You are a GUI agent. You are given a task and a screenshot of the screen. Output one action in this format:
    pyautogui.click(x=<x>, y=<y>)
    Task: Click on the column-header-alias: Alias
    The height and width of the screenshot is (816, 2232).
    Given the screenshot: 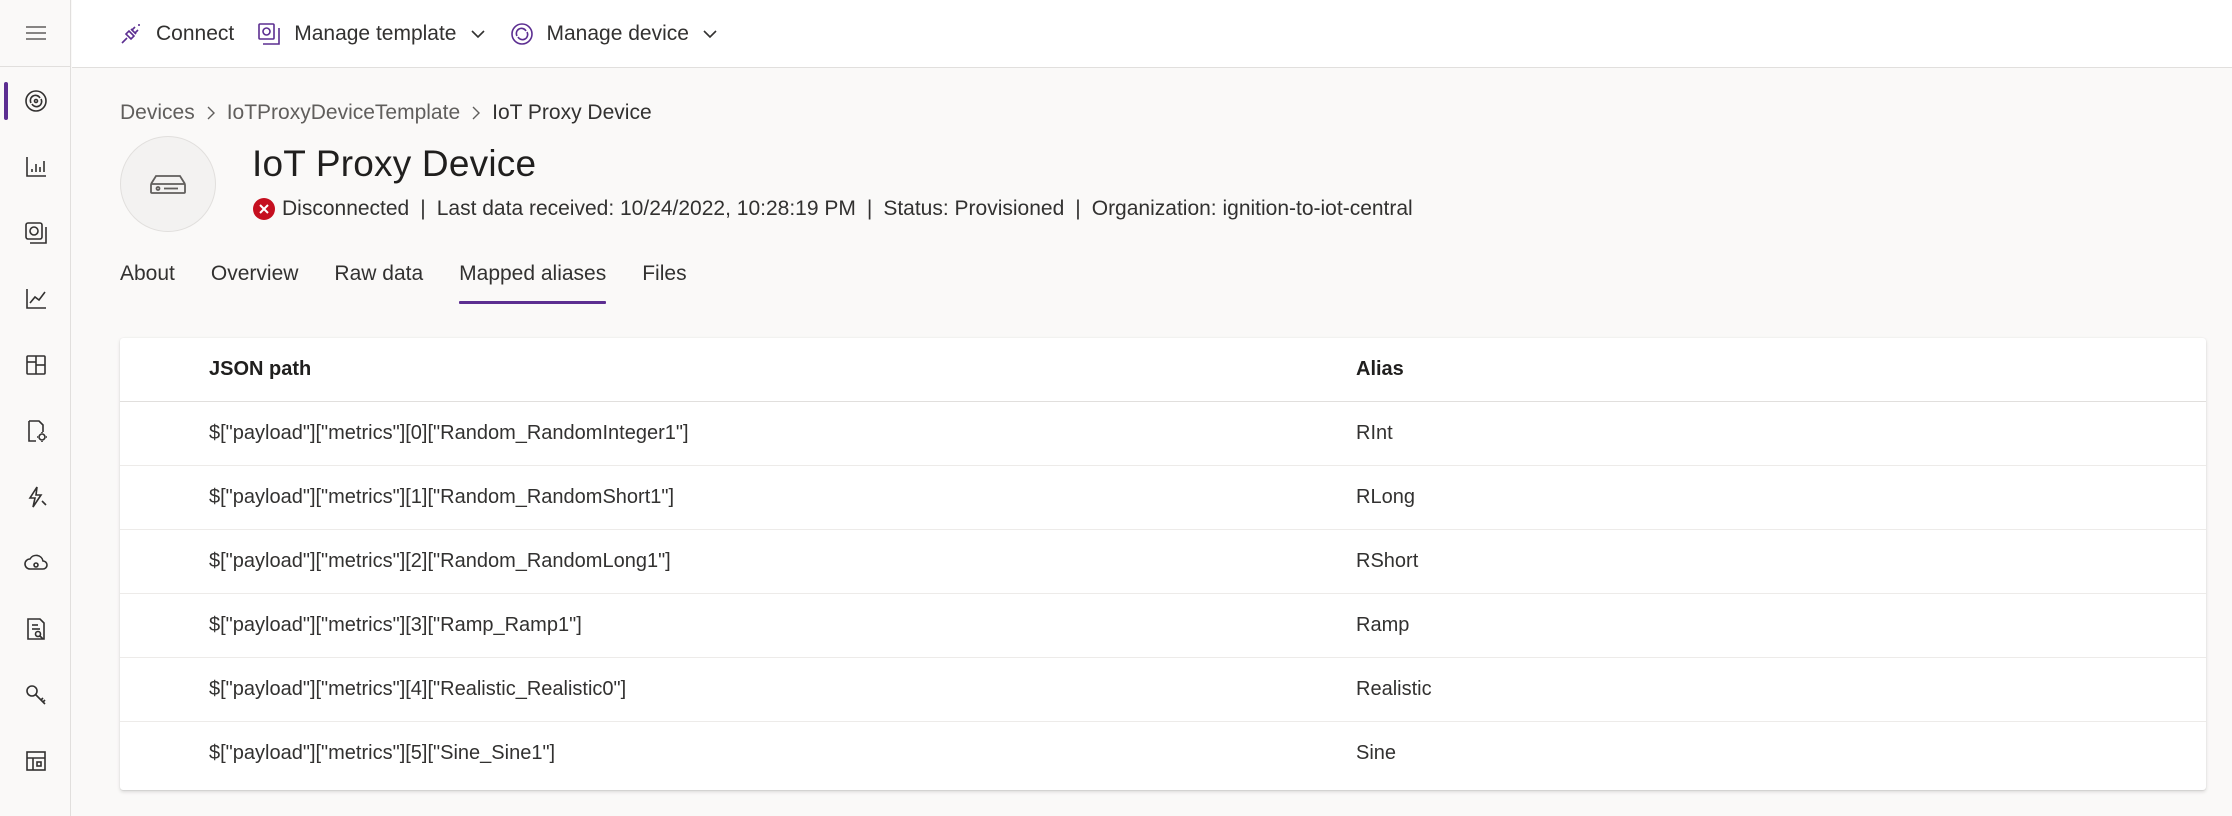 What is the action you would take?
    pyautogui.click(x=1380, y=369)
    